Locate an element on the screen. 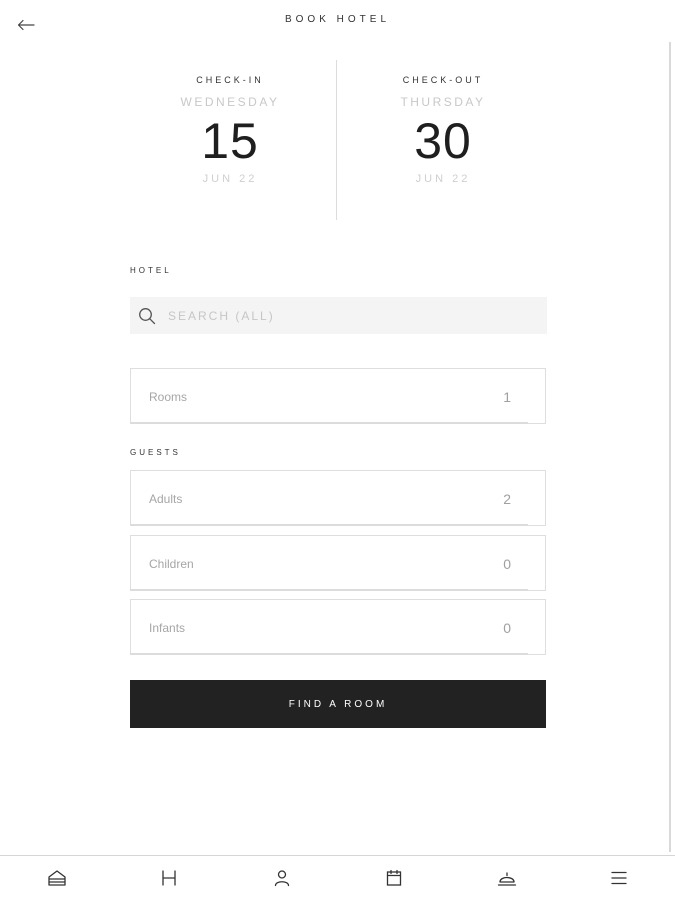 The height and width of the screenshot is (900, 675). scrollbar is located at coordinates (670, 447).